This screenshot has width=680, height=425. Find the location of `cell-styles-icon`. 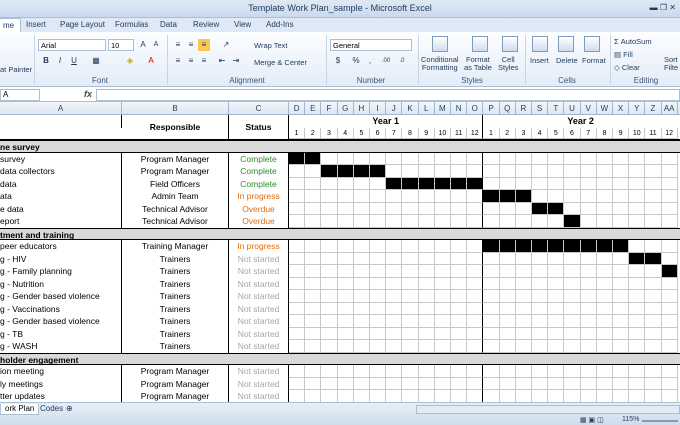

cell-styles-icon is located at coordinates (510, 44).